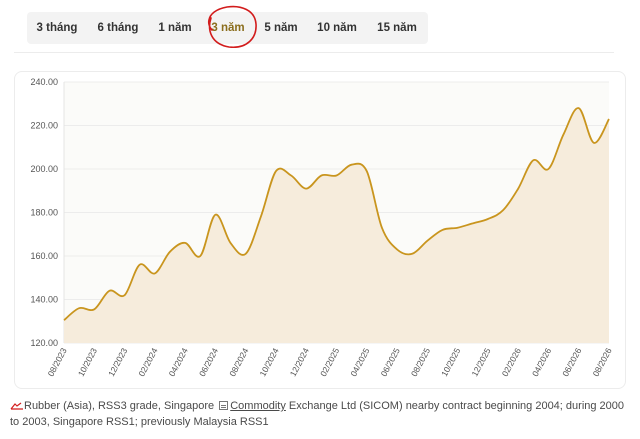  Describe the element at coordinates (44, 256) in the screenshot. I see `y-tick-label: 160.00` at that location.